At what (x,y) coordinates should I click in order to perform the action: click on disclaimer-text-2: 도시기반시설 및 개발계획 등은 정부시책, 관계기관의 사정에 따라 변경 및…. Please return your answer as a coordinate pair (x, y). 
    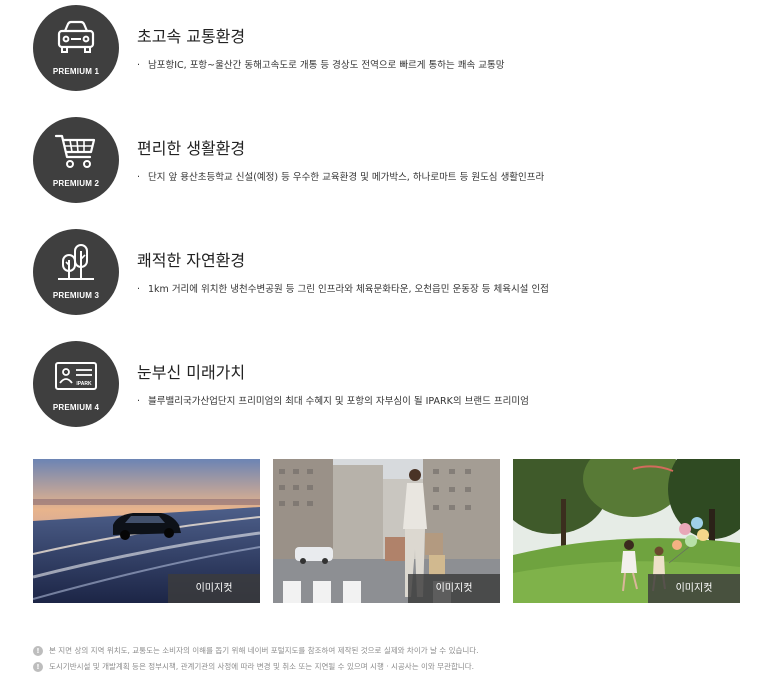
    Looking at the image, I should click on (262, 666).